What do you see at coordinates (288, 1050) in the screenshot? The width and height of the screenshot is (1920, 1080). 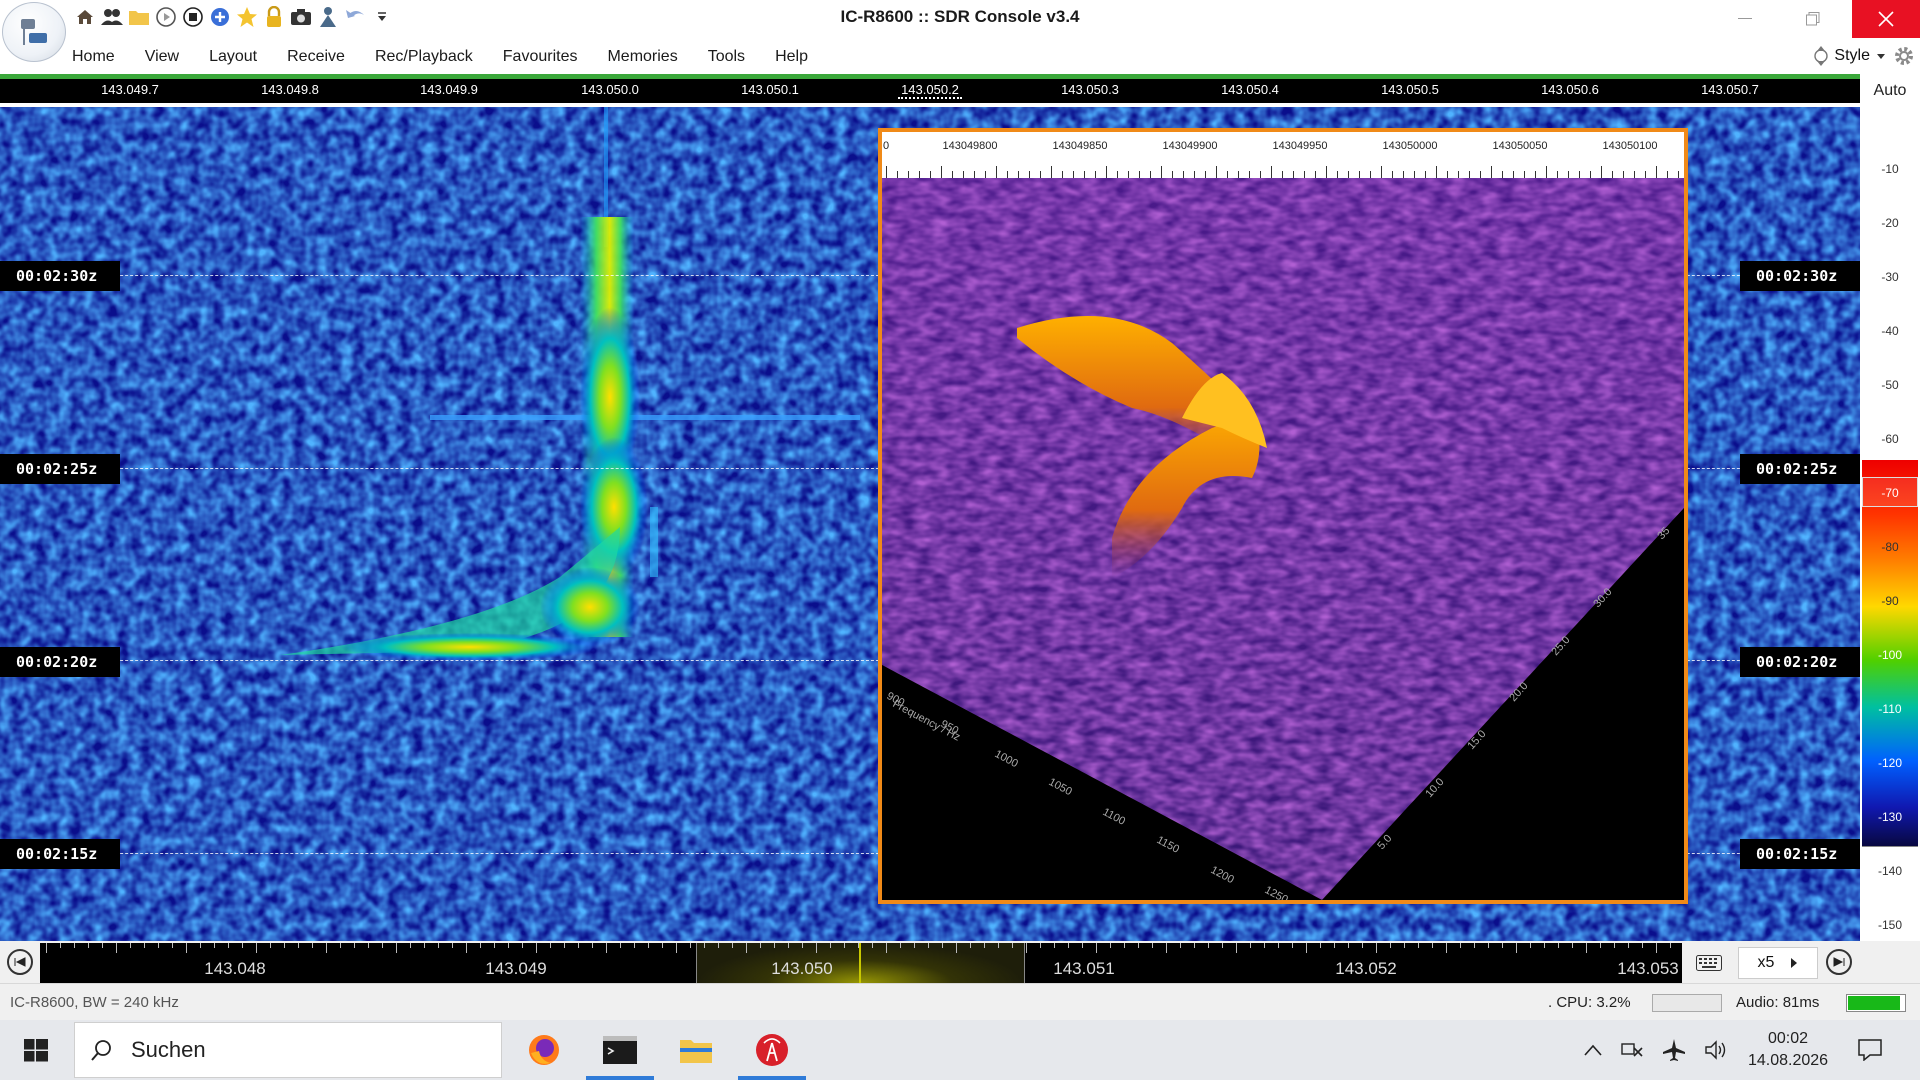 I see `taskbar-search-box: Suchen` at bounding box center [288, 1050].